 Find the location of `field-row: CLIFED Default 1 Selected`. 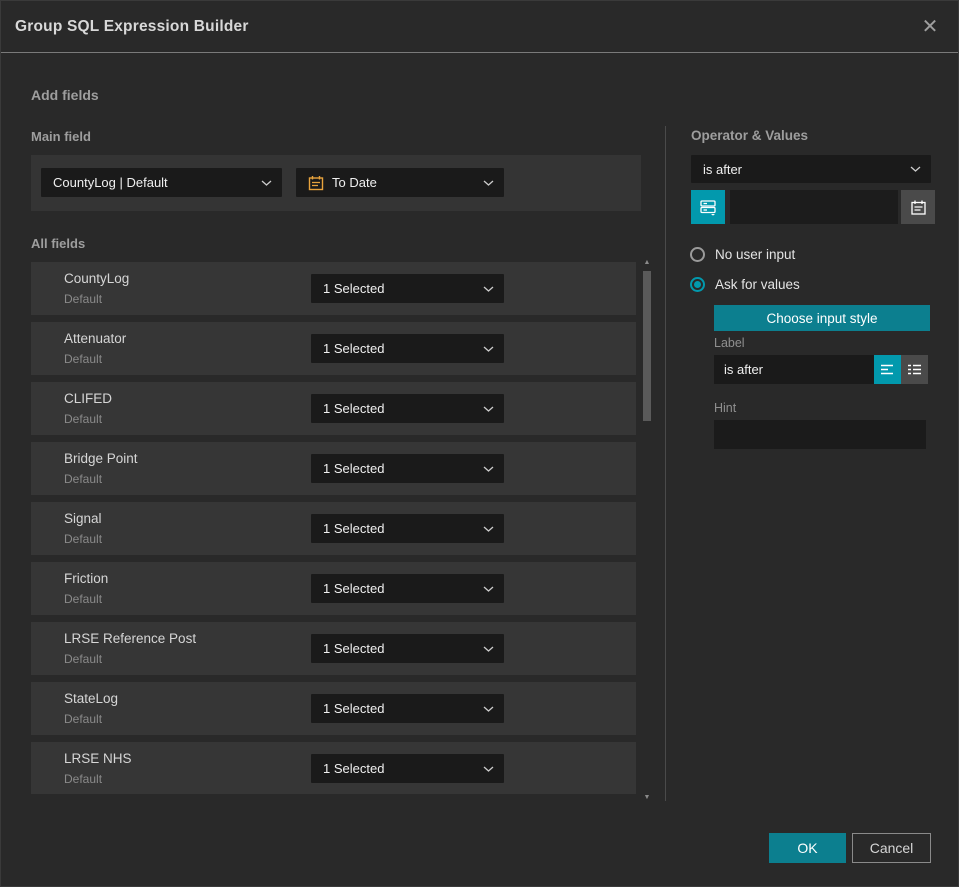

field-row: CLIFED Default 1 Selected is located at coordinates (333, 408).